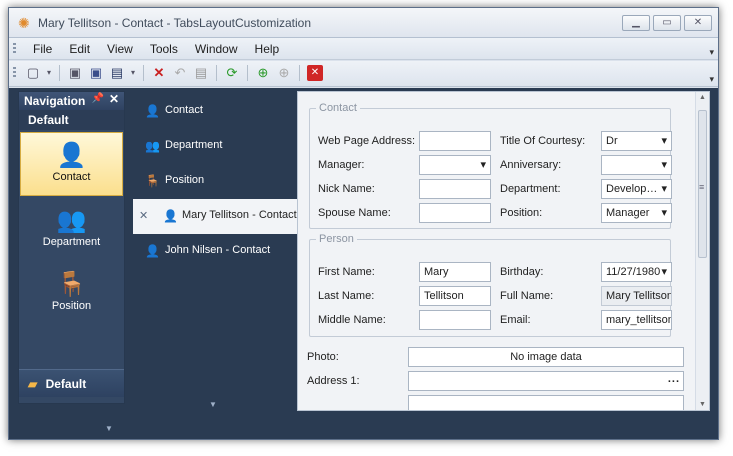 This screenshot has height=456, width=733. Describe the element at coordinates (341, 165) in the screenshot. I see `field-label: Manager:` at that location.